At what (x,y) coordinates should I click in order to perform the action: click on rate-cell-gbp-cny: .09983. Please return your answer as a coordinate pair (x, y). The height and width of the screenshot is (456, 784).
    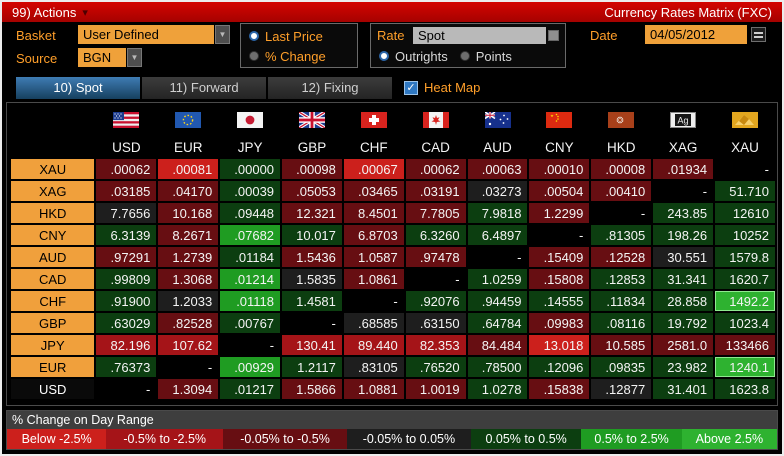
    Looking at the image, I should click on (559, 323).